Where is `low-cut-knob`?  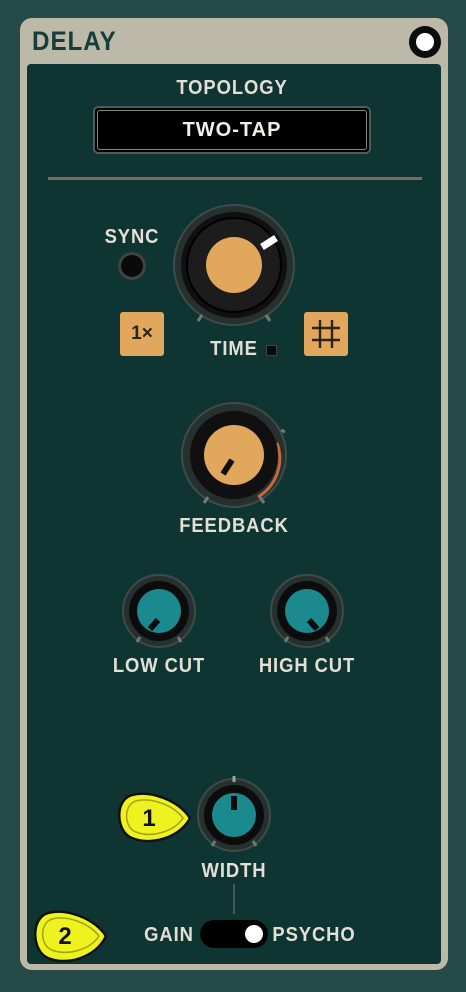
low-cut-knob is located at coordinates (159, 611).